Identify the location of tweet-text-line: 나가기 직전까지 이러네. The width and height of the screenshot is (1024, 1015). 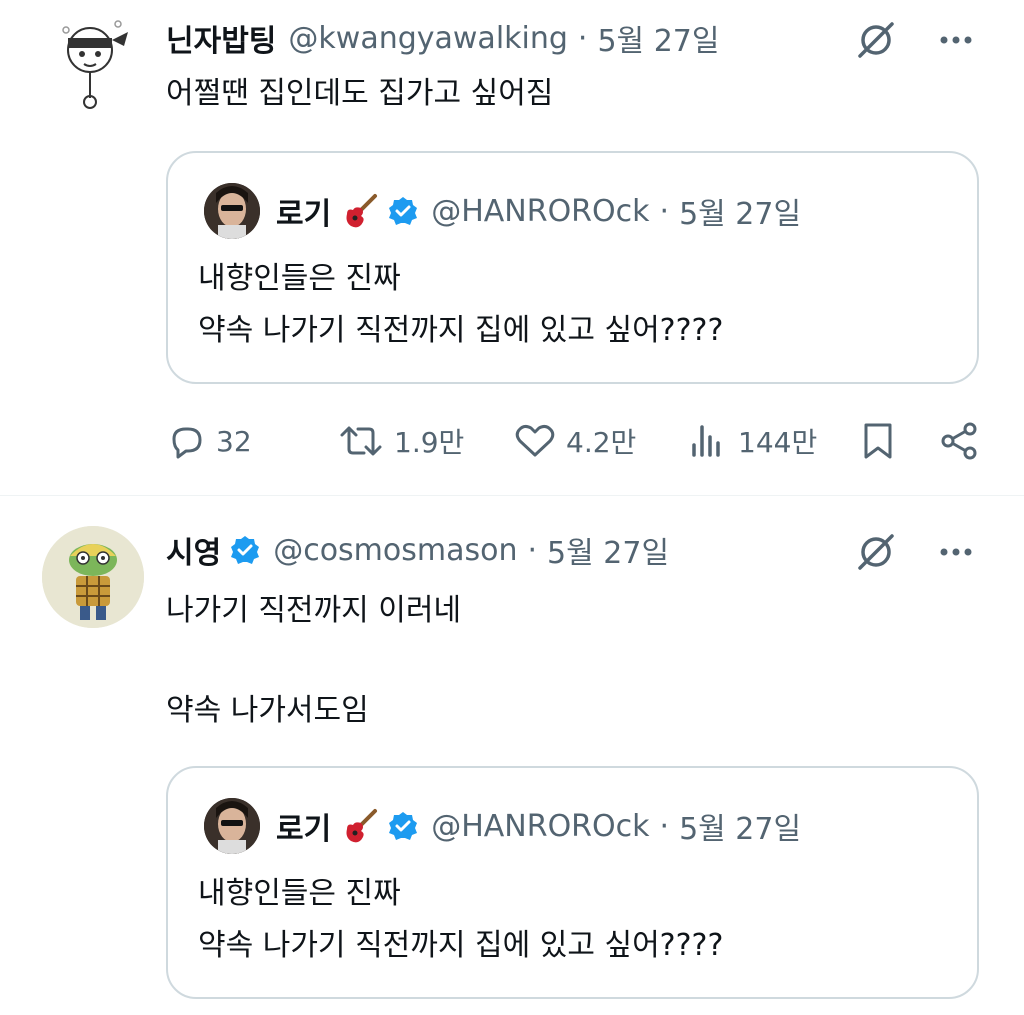
(314, 610).